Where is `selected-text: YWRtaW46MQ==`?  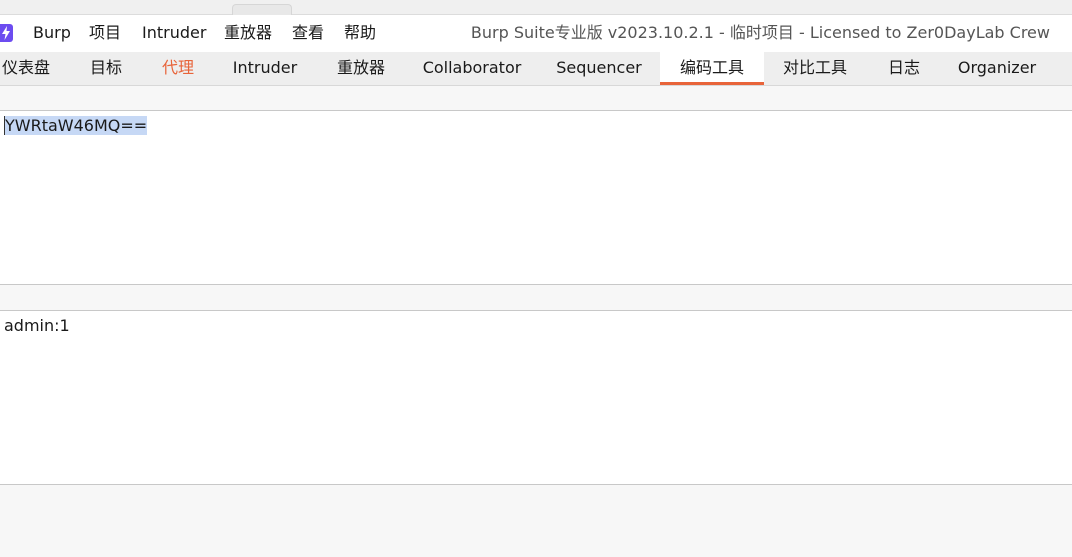
selected-text: YWRtaW46MQ== is located at coordinates (76, 125).